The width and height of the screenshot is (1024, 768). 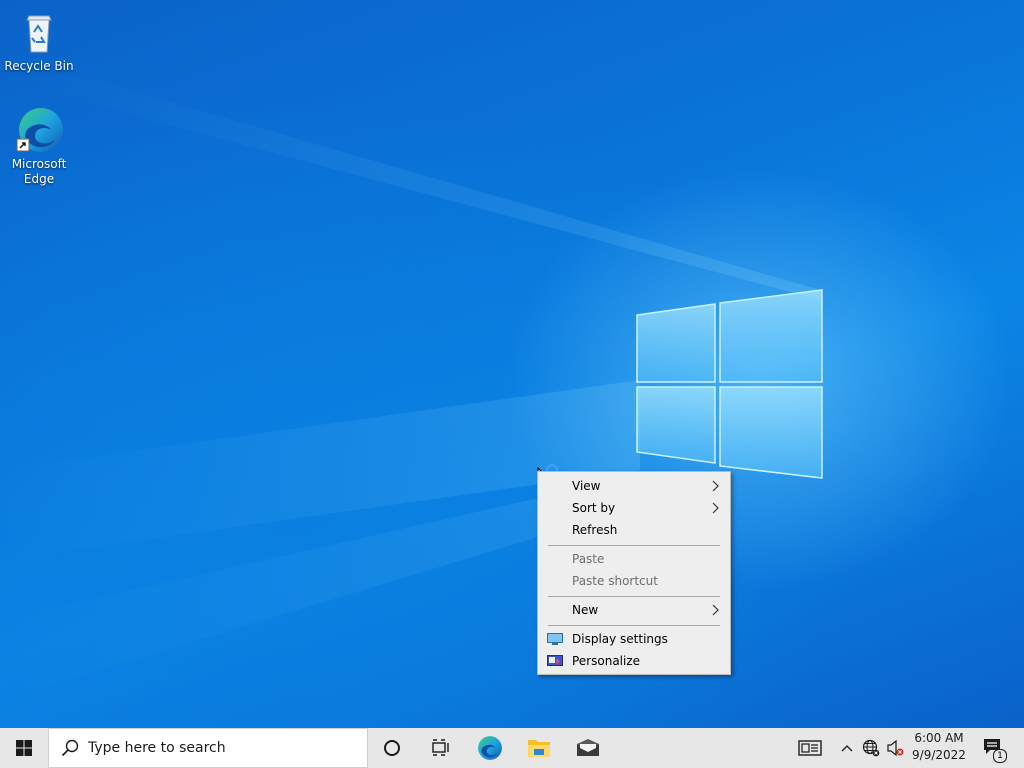 I want to click on clock-date: 9/9/2022, so click(x=939, y=755).